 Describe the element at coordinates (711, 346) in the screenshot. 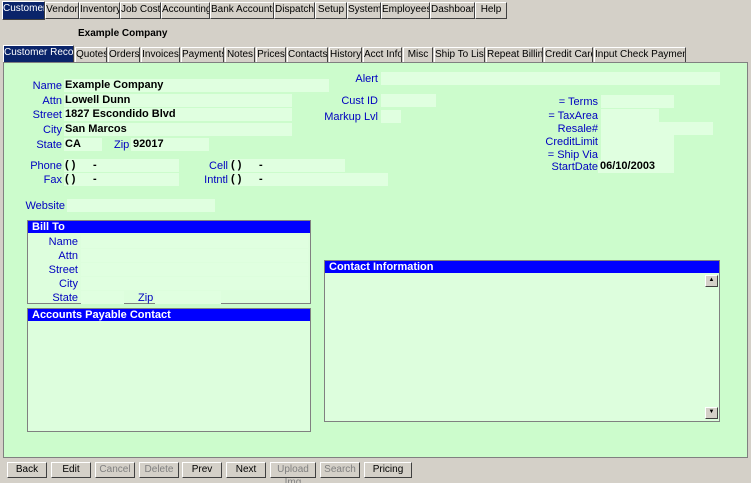

I see `contact-info-scrollbar: ▲ ▼` at that location.